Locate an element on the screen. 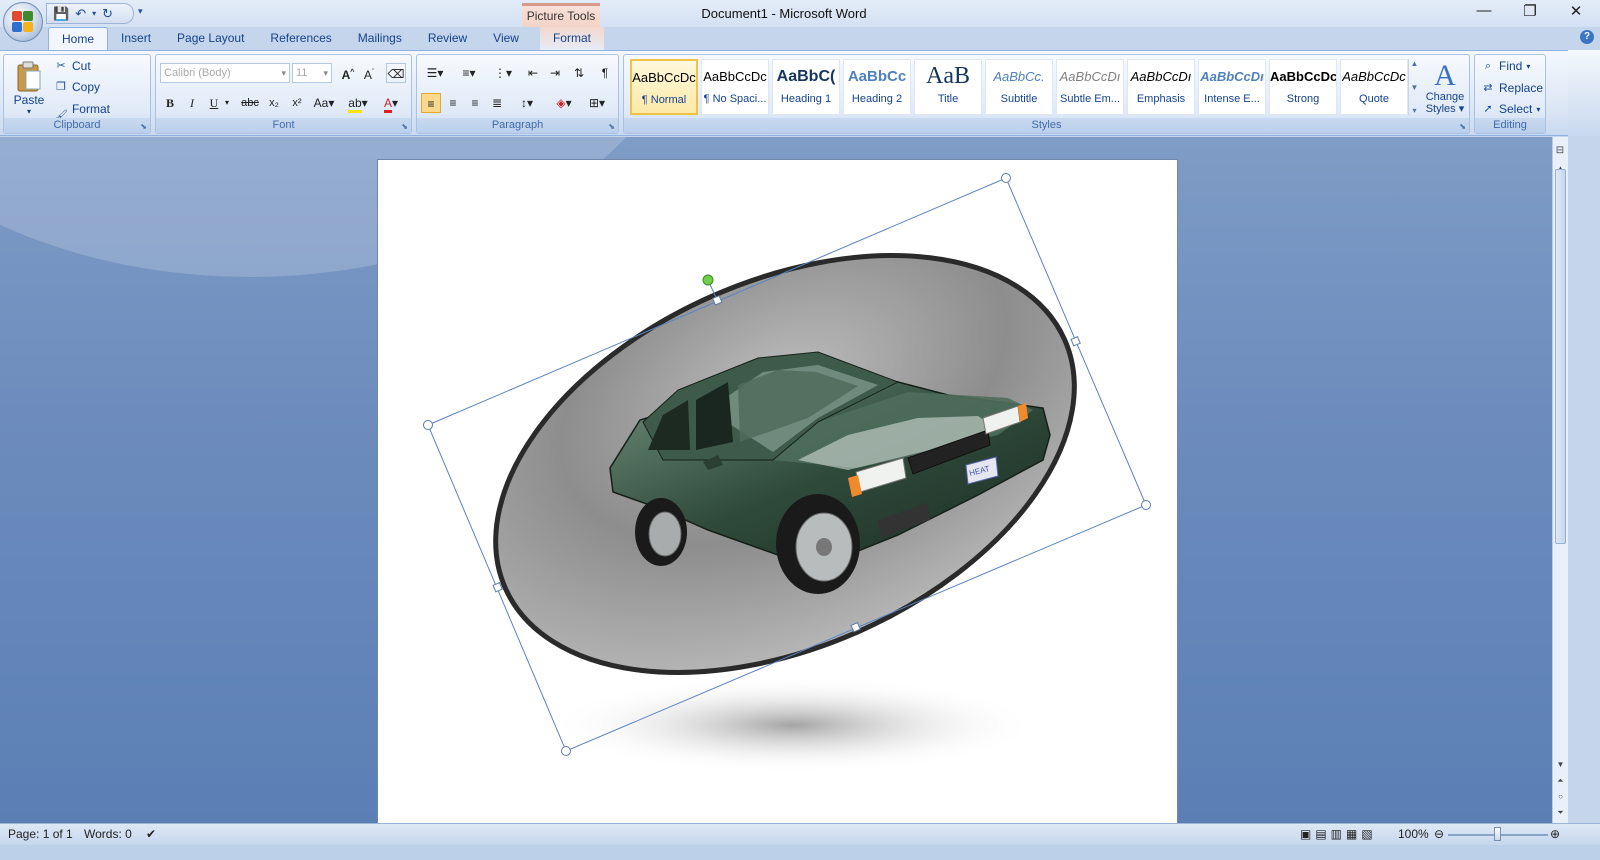  style-heading-1: AaBbC( Heading 1 is located at coordinates (806, 87).